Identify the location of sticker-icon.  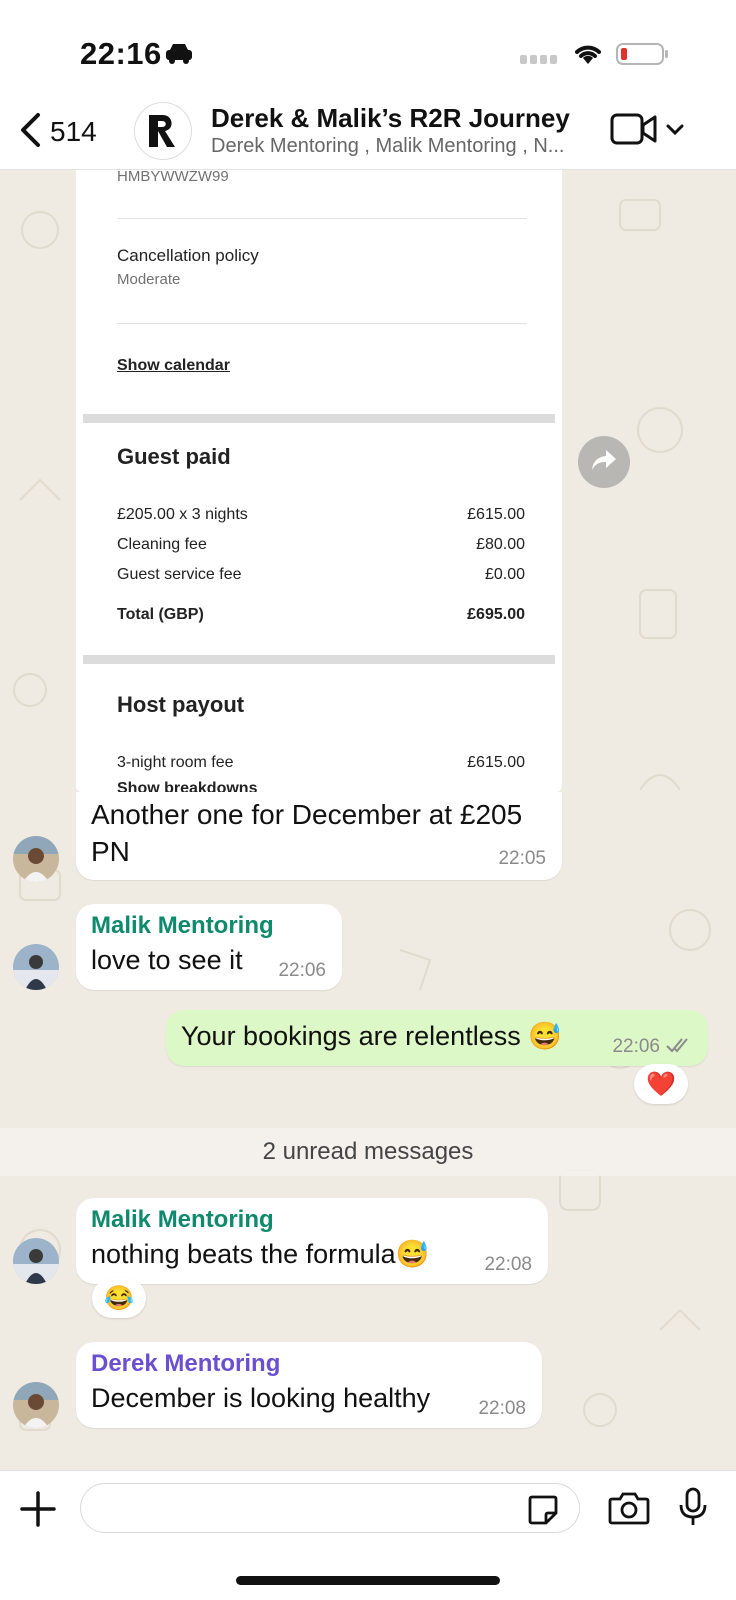
(543, 1513).